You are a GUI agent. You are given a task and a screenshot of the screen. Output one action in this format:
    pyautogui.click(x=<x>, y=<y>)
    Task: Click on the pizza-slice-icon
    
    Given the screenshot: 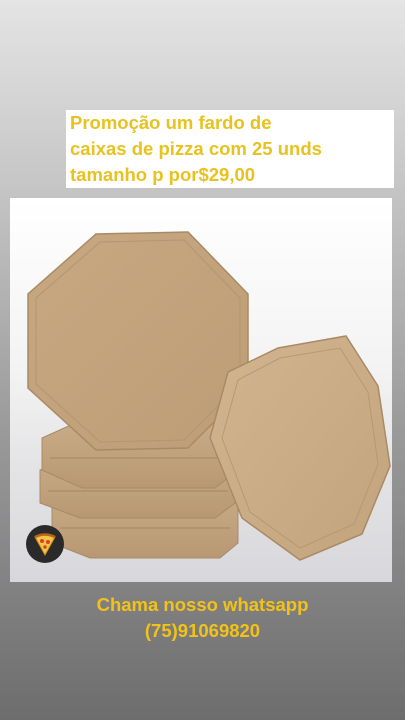 What is the action you would take?
    pyautogui.click(x=45, y=545)
    